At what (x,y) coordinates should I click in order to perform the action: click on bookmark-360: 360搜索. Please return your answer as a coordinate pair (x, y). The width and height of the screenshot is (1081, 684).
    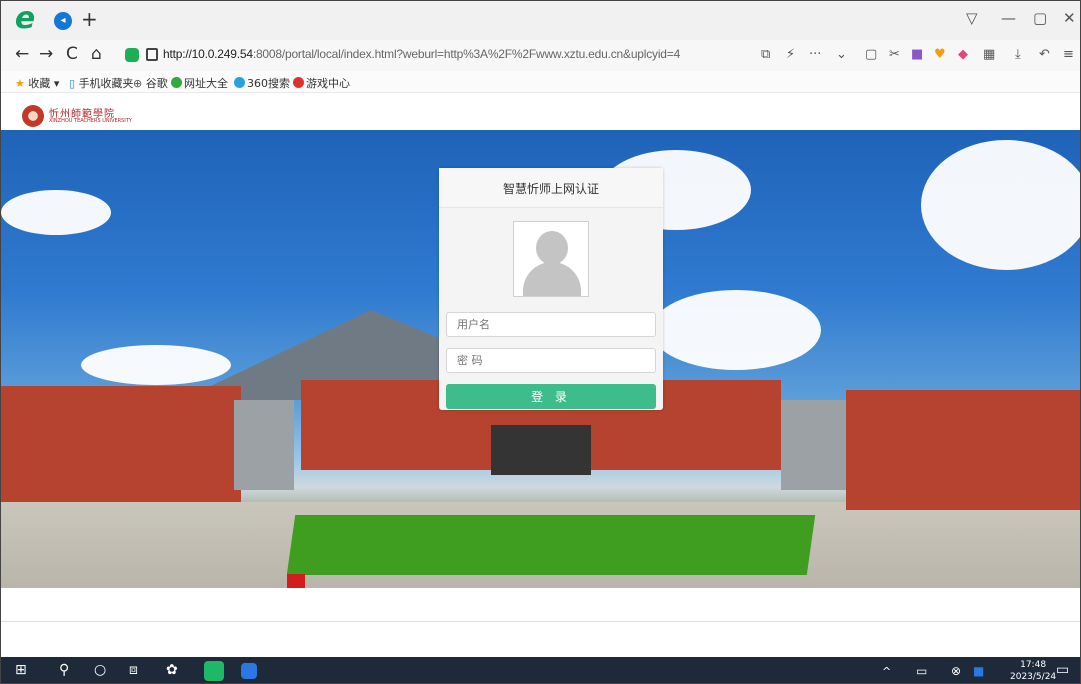
    Looking at the image, I should click on (262, 83).